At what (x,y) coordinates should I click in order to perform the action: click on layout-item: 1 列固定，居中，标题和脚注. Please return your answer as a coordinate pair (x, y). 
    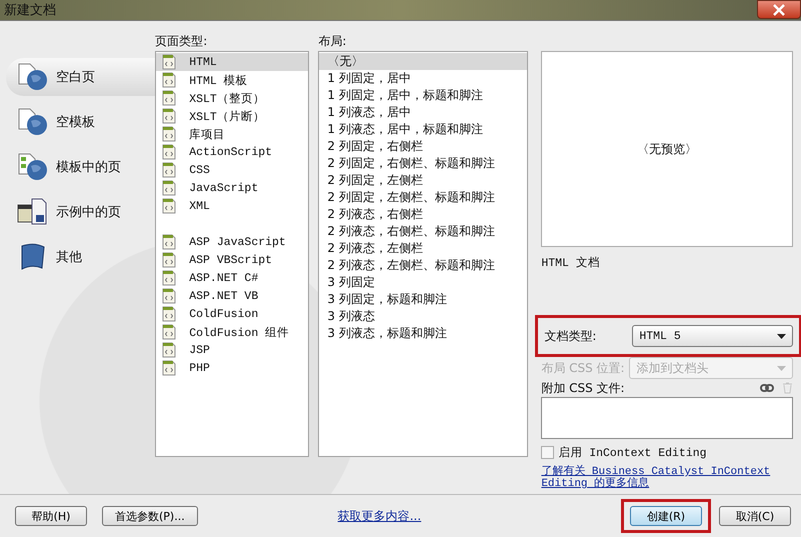
    Looking at the image, I should click on (423, 95).